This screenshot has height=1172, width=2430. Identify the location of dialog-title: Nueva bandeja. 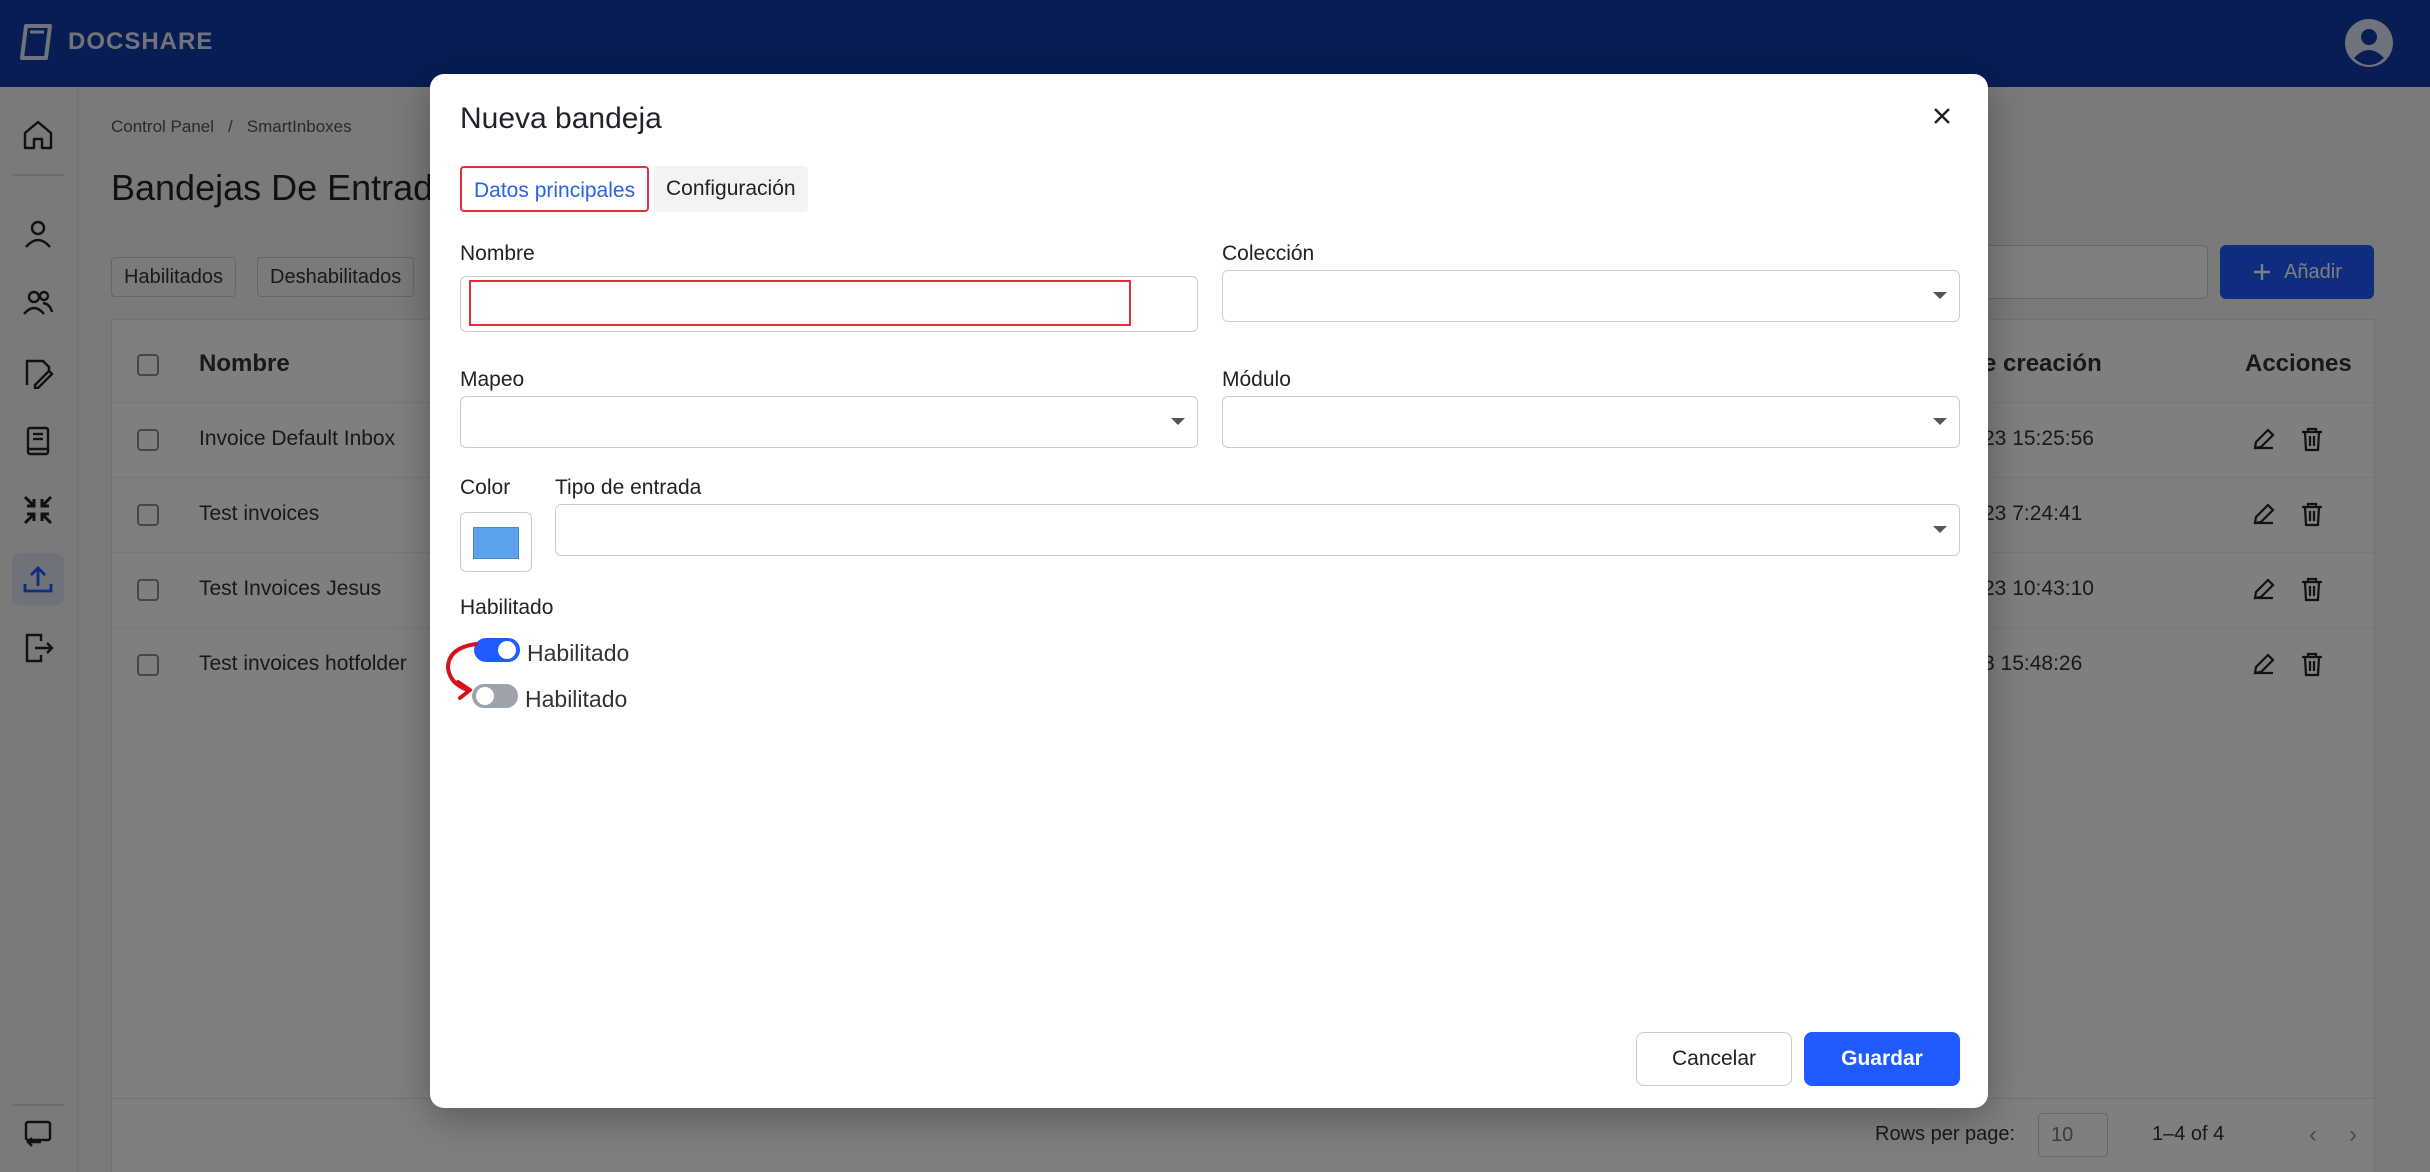
(561, 118).